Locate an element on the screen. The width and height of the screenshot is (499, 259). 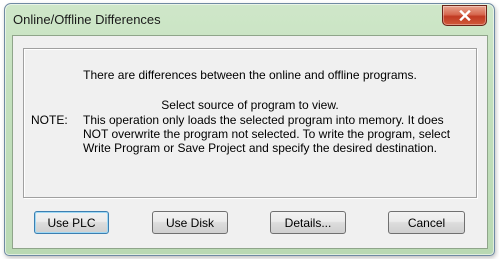
select-source-message: Select source of program to view. is located at coordinates (250, 105).